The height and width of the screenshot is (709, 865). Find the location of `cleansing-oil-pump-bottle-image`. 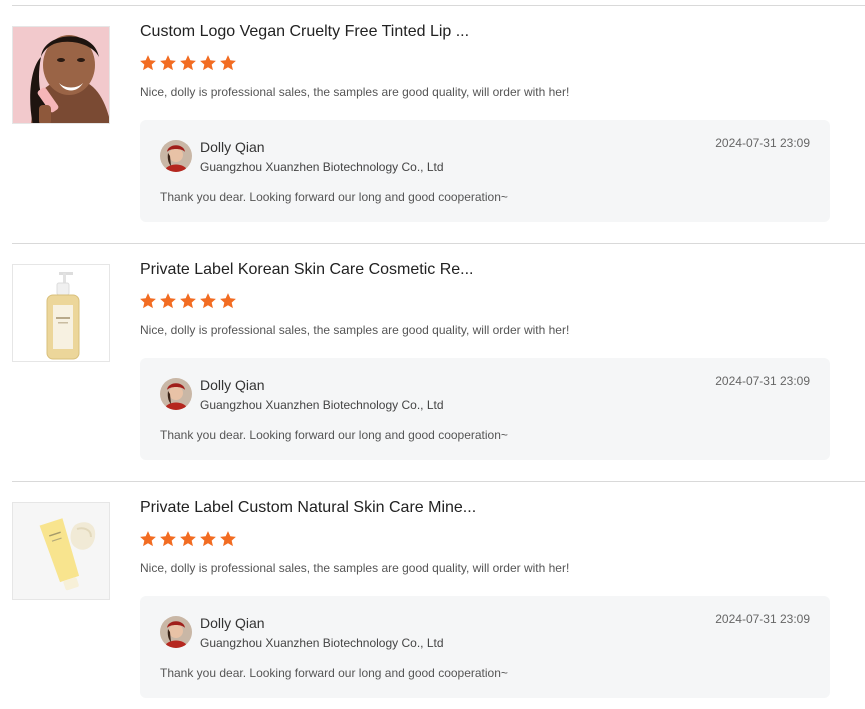

cleansing-oil-pump-bottle-image is located at coordinates (61, 313).